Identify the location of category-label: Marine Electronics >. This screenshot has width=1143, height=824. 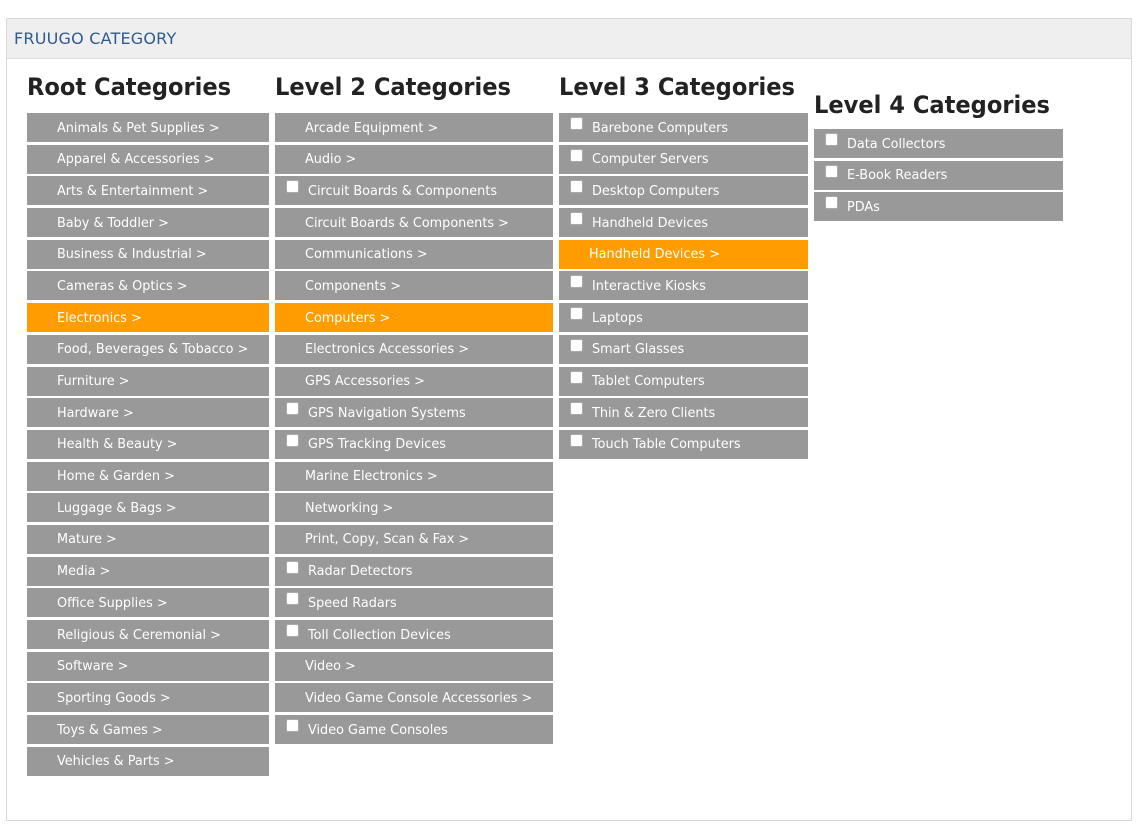
(371, 476).